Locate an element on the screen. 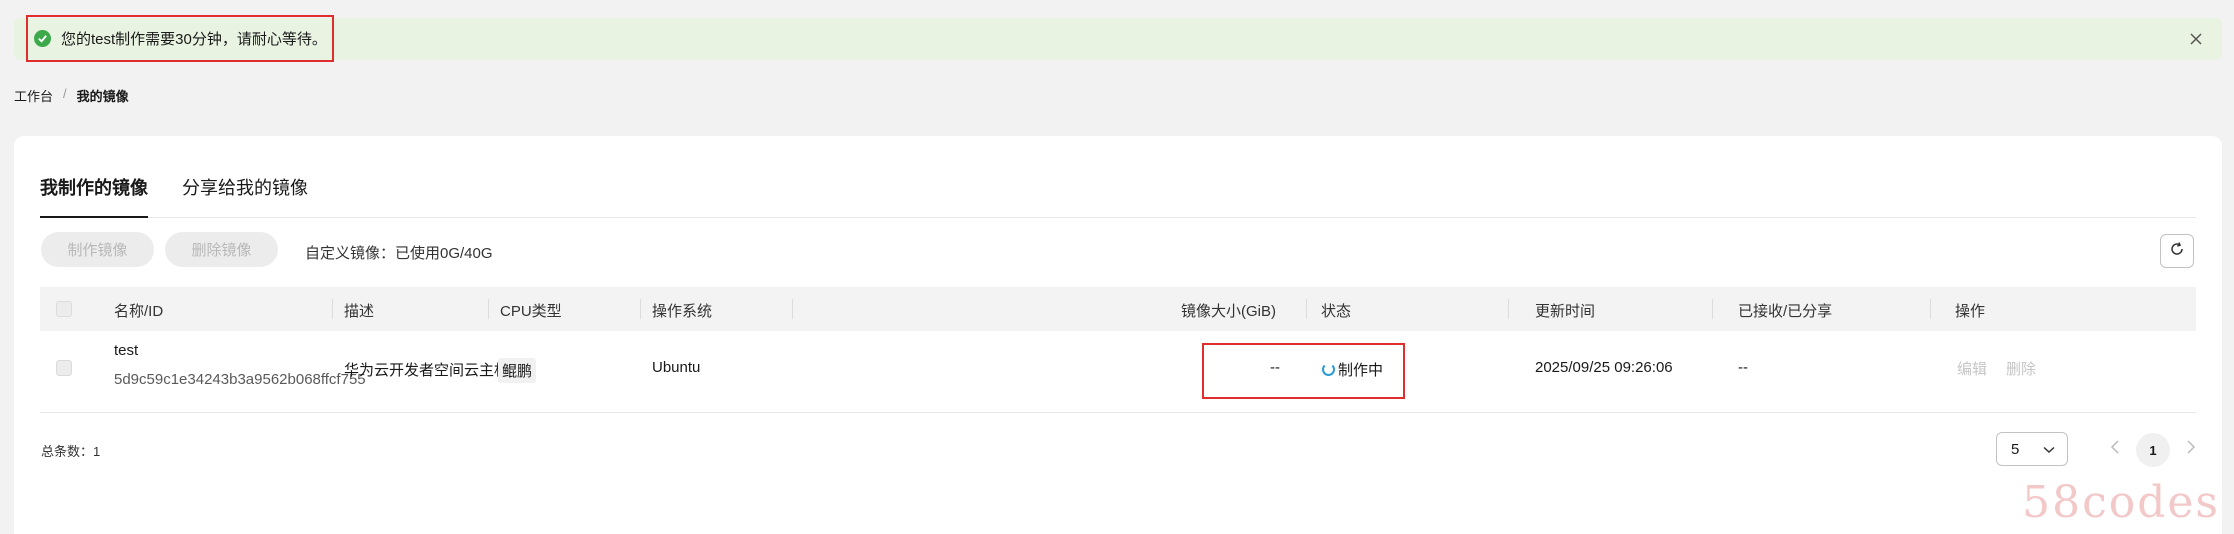 Image resolution: width=2234 pixels, height=534 pixels. delete-image-button: 删除镜像 is located at coordinates (221, 249).